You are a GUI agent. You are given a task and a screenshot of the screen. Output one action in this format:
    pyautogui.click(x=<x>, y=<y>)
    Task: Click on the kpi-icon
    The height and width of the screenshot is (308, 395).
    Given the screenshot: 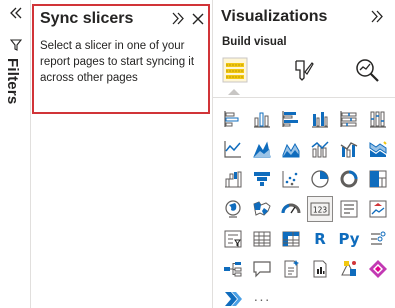 What is the action you would take?
    pyautogui.click(x=378, y=209)
    